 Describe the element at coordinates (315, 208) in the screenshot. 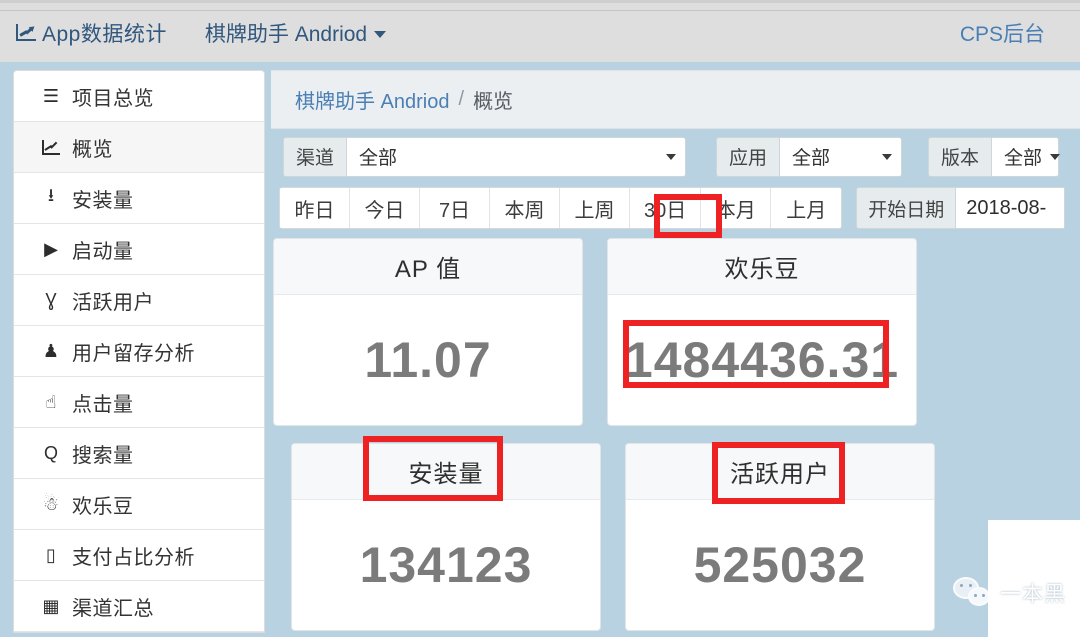

I see `date-tab-0: 昨日` at that location.